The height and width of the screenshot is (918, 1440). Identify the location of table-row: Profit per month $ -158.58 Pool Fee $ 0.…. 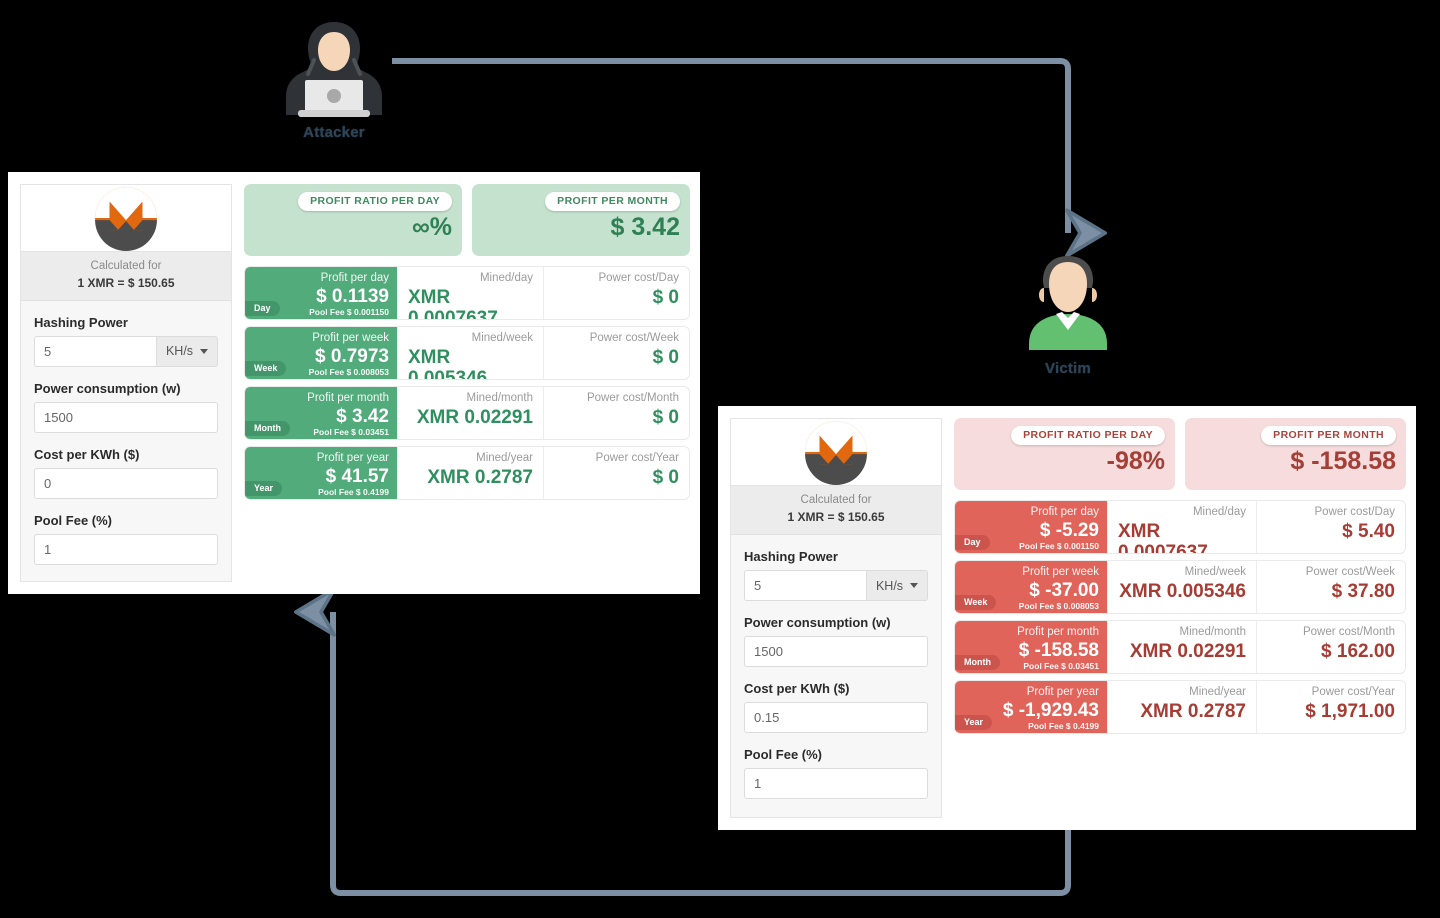
(1180, 647).